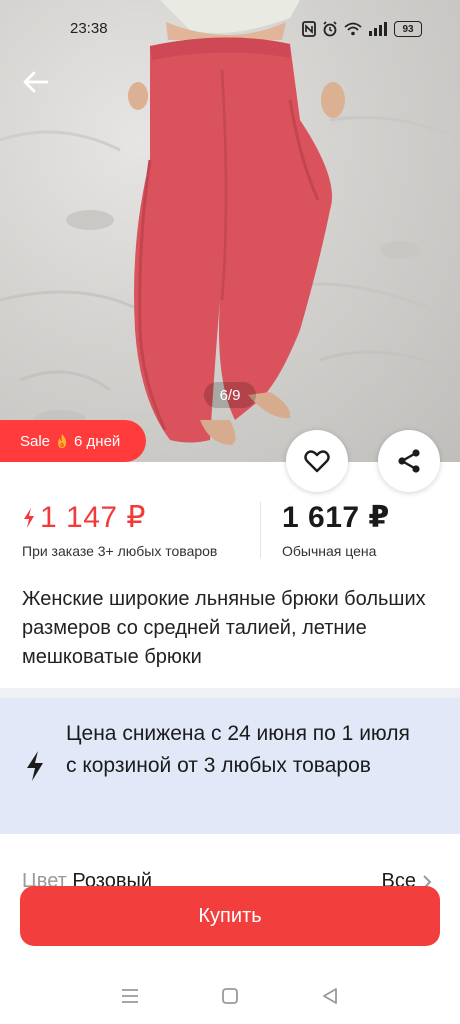 This screenshot has height=1024, width=460. I want to click on menu-icon, so click(130, 996).